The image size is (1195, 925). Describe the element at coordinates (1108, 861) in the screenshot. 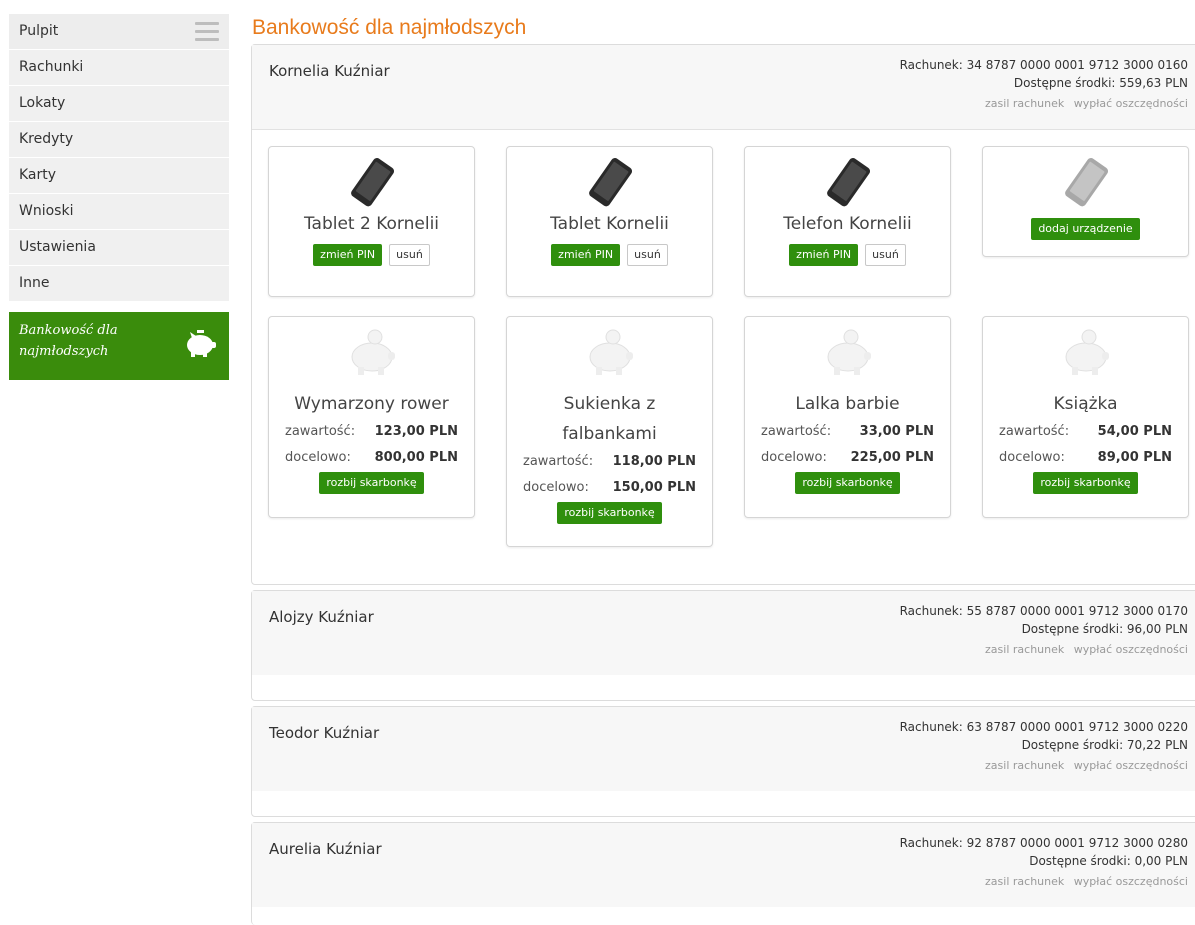

I see `account-balance: Dostępne środki: 0,00 PLN` at that location.